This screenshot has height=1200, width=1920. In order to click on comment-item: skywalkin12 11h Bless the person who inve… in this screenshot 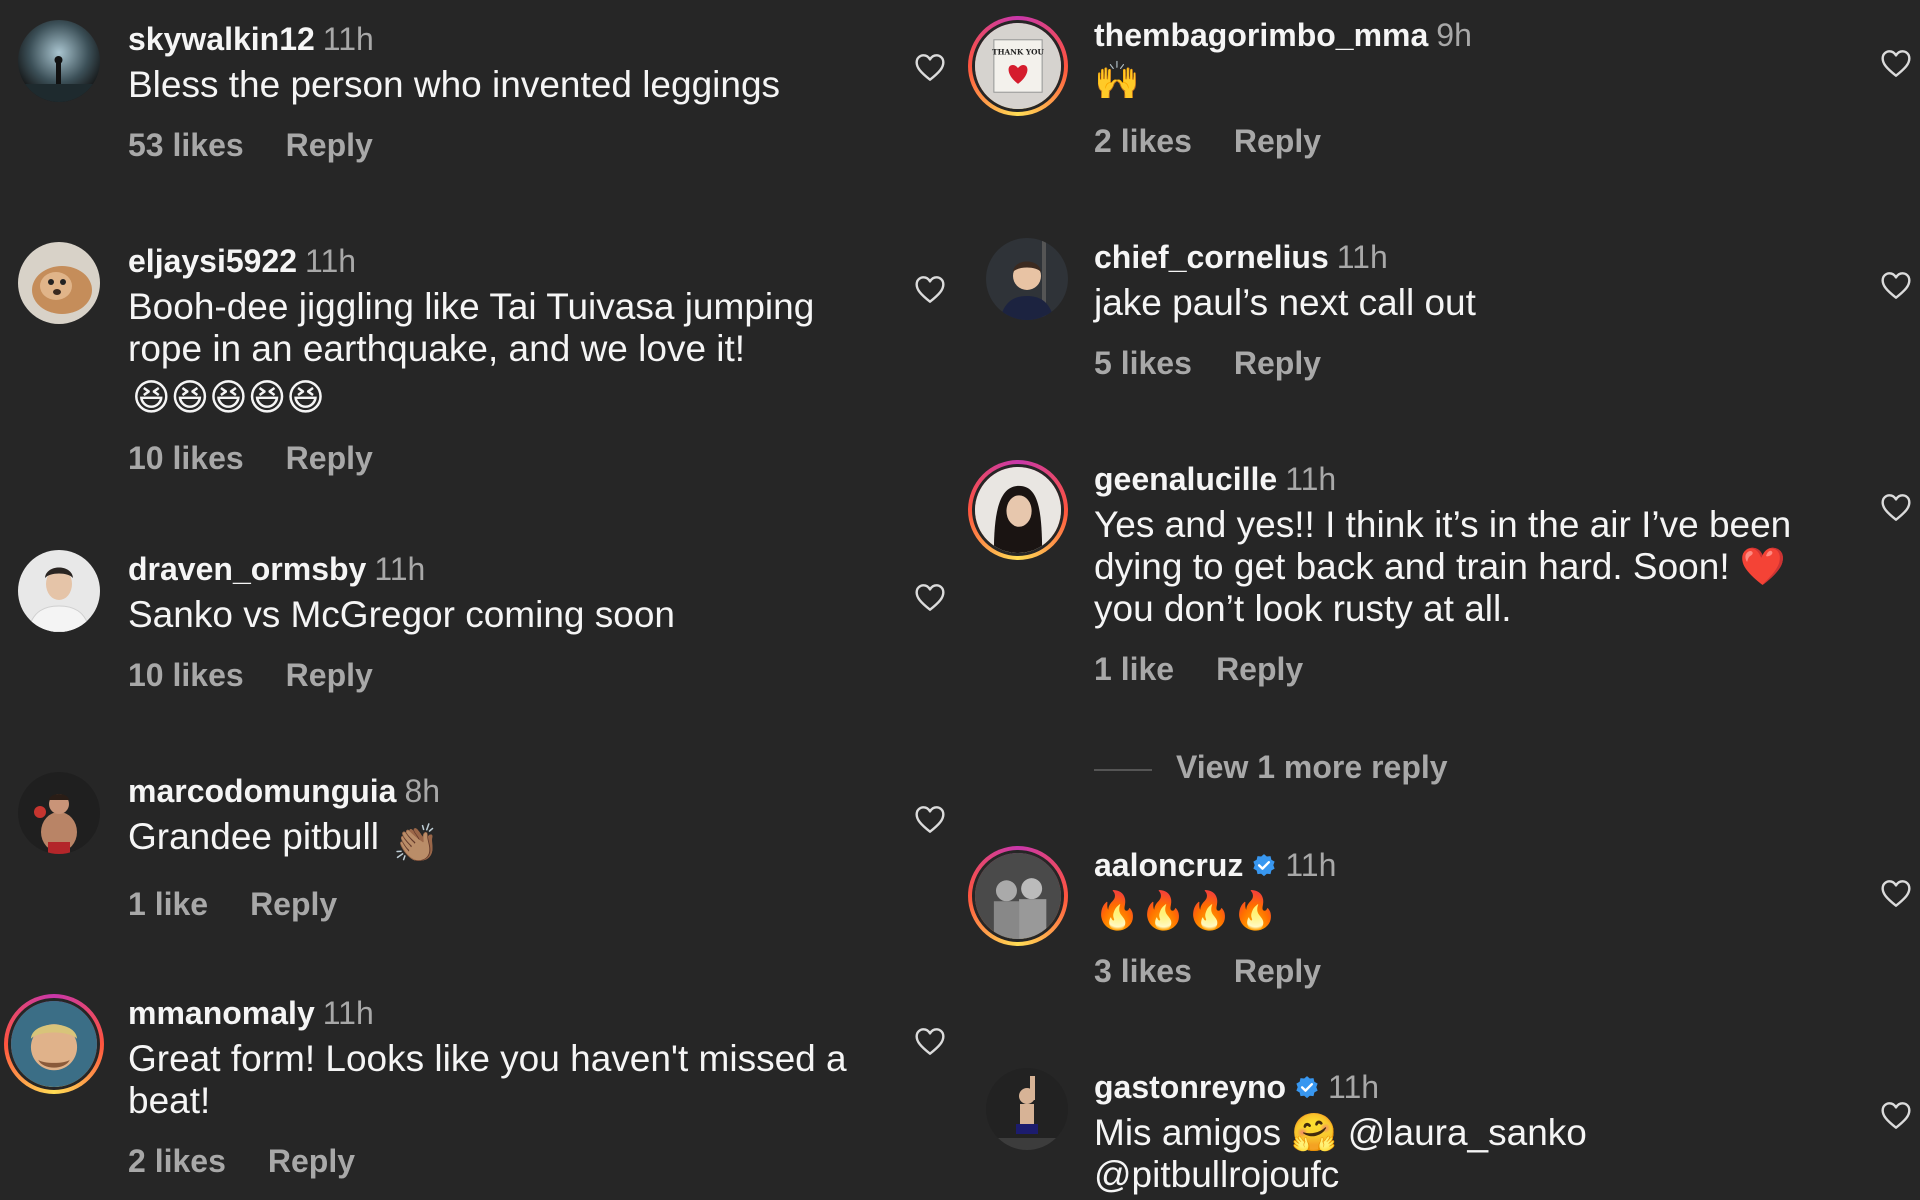, I will do `click(483, 100)`.